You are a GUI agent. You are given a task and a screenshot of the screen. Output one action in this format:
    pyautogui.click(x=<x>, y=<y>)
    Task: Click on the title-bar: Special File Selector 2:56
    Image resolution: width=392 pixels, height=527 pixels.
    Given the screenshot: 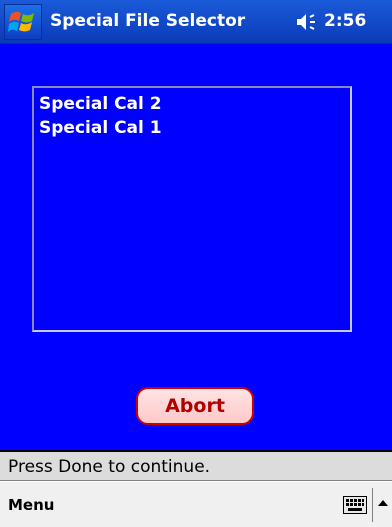 What is the action you would take?
    pyautogui.click(x=196, y=22)
    